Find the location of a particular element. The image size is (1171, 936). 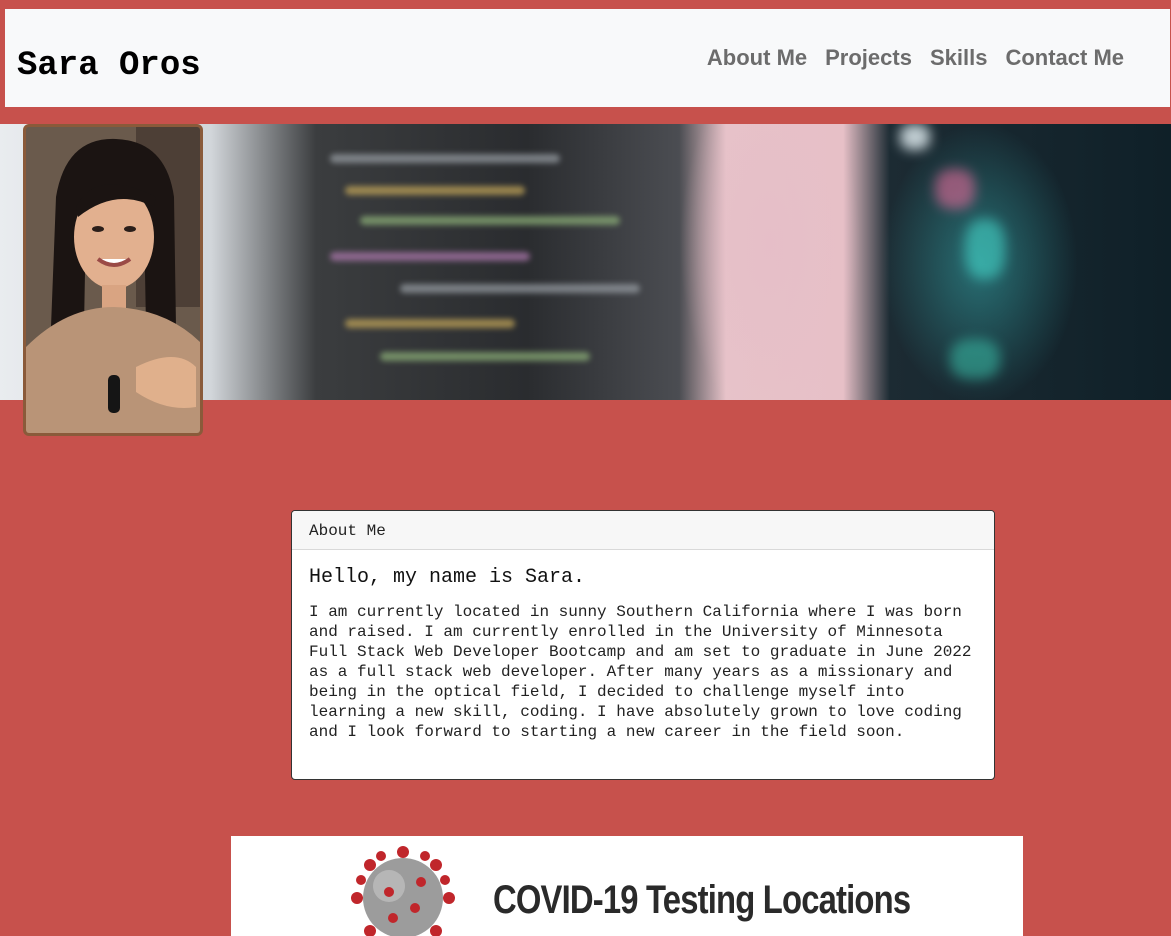

about-me-card-header: About Me is located at coordinates (643, 530).